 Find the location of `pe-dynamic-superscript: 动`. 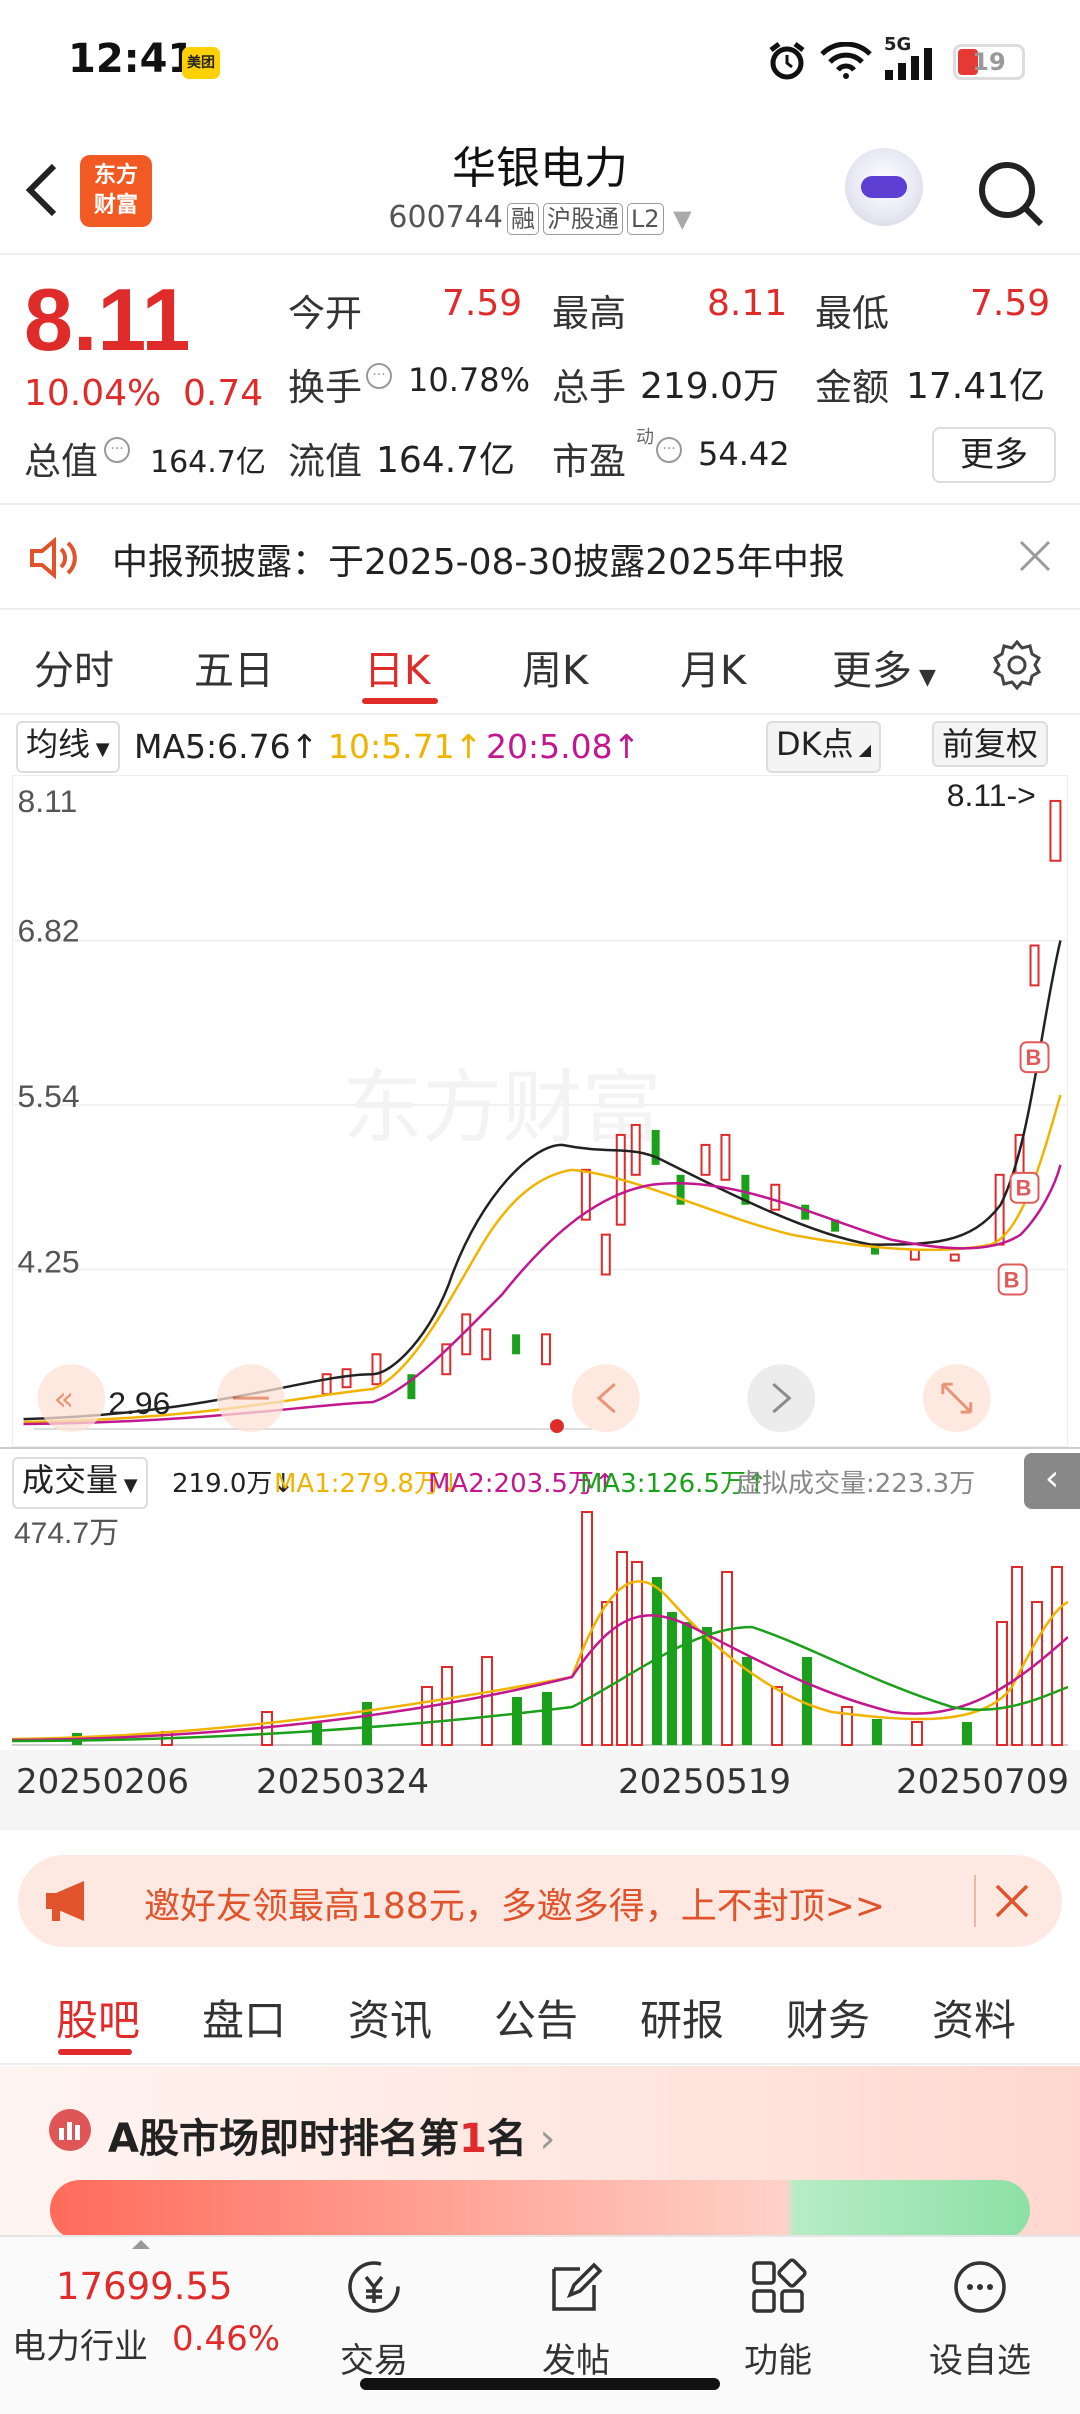

pe-dynamic-superscript: 动 is located at coordinates (645, 437).